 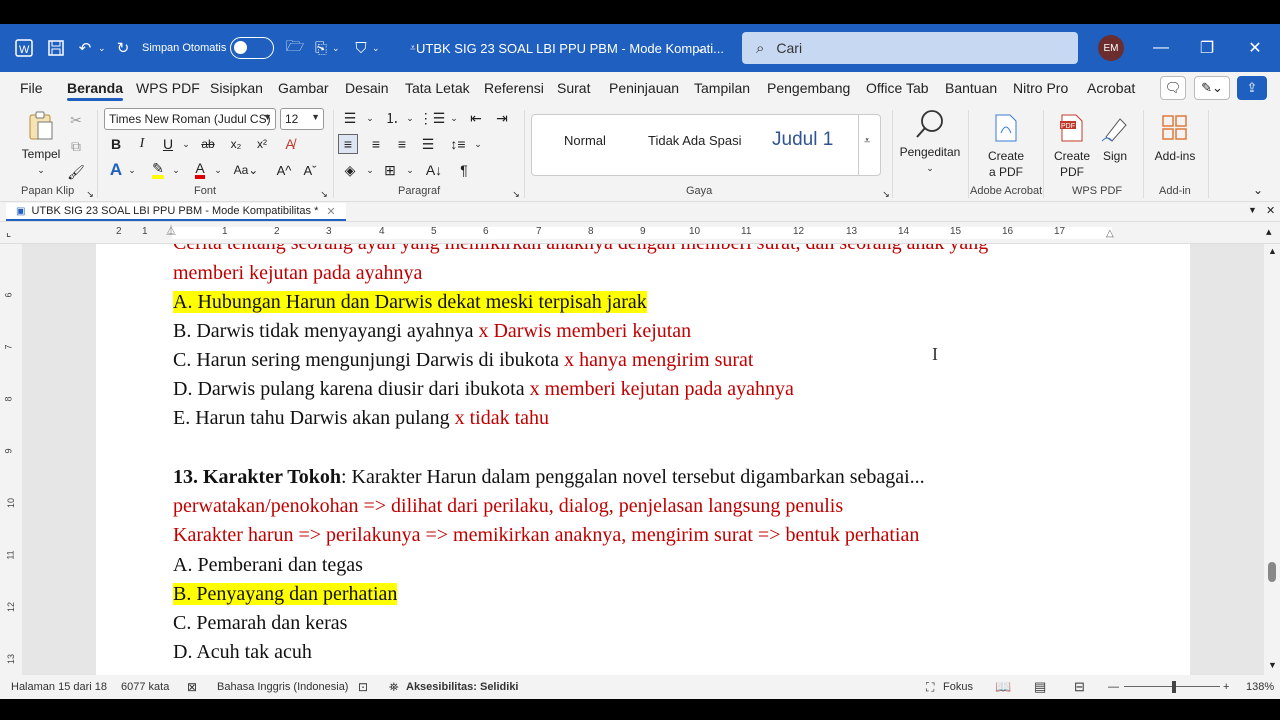 What do you see at coordinates (168, 144) in the screenshot?
I see `underline-icon: U` at bounding box center [168, 144].